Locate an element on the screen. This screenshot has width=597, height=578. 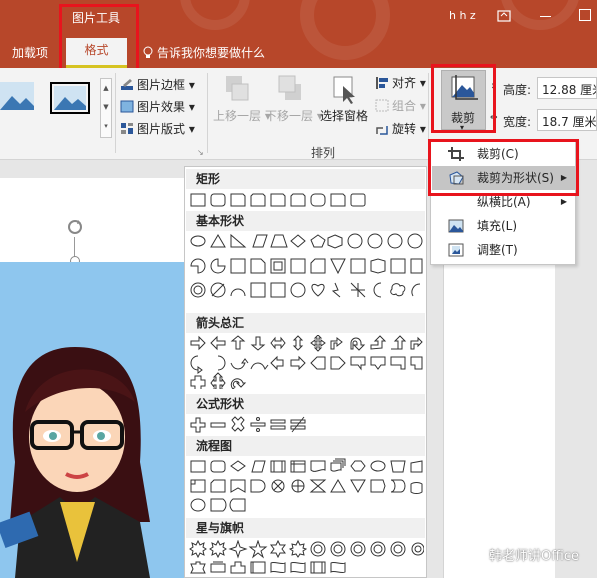
menu-item-fit: 调整(T) is located at coordinates (503, 250).